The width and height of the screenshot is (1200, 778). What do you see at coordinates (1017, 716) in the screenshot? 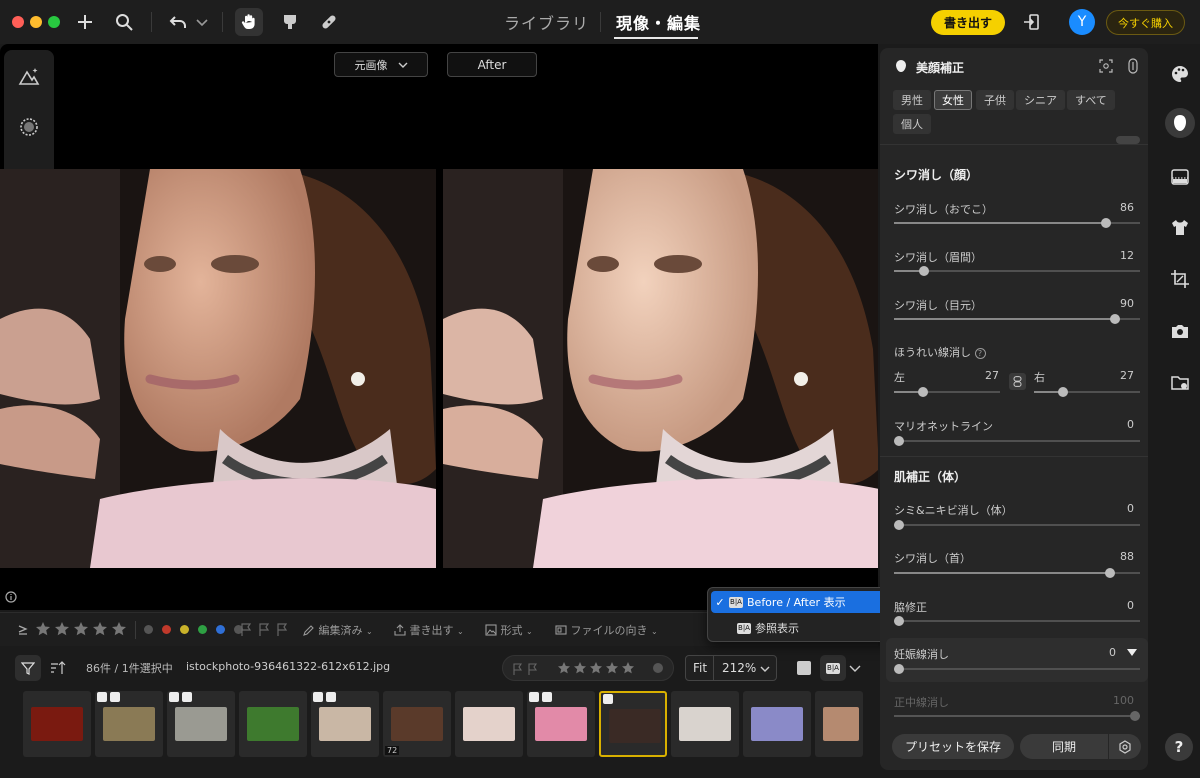
I see `midline-slider` at bounding box center [1017, 716].